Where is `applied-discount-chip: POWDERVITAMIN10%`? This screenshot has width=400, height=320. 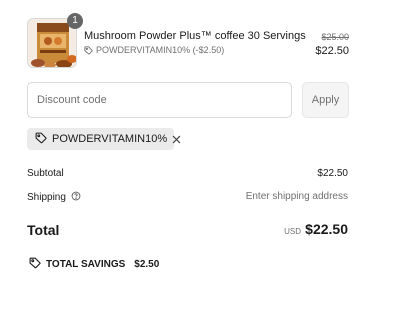 applied-discount-chip: POWDERVITAMIN10% is located at coordinates (104, 139).